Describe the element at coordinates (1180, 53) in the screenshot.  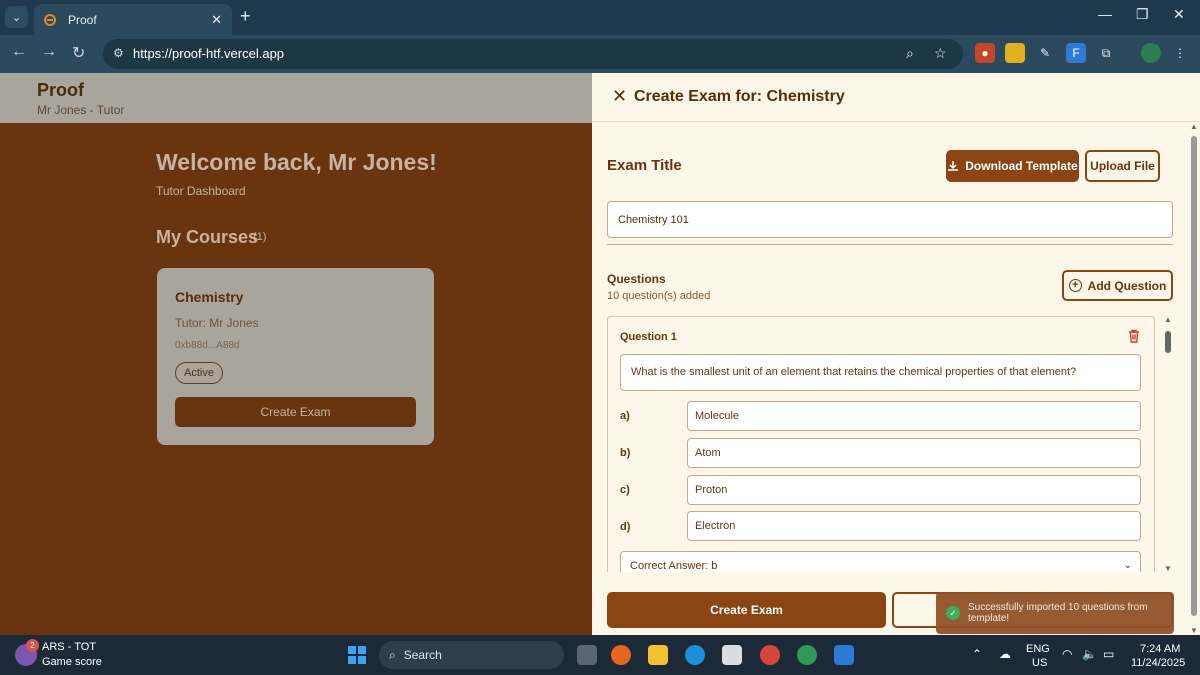
I see `browser-menu-icon: ⋮` at that location.